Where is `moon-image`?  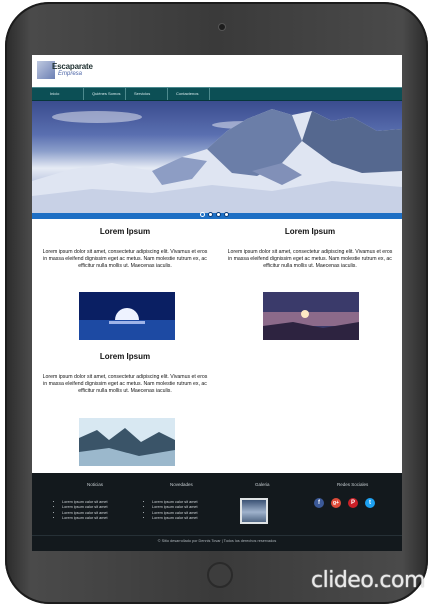 moon-image is located at coordinates (127, 316).